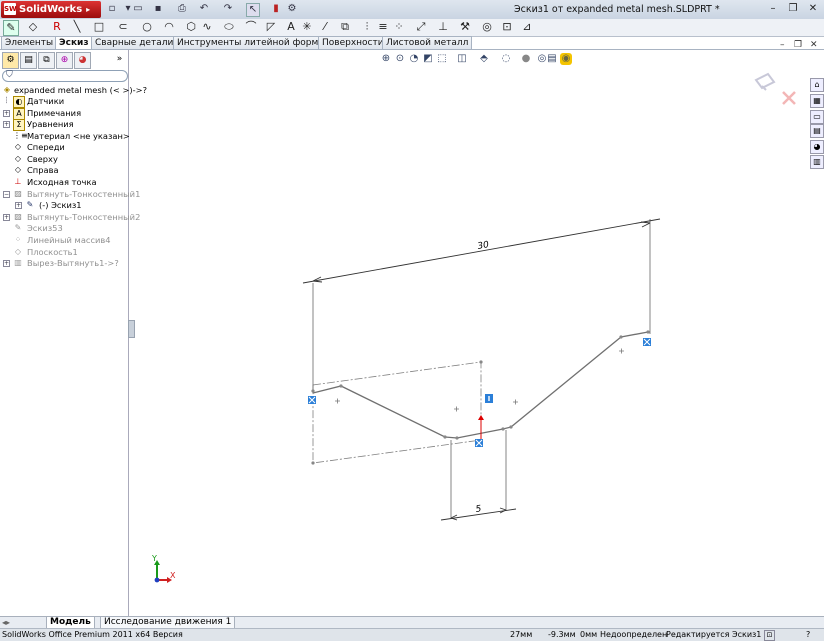  What do you see at coordinates (808, 635) in the screenshot?
I see `help-icon: ?` at bounding box center [808, 635].